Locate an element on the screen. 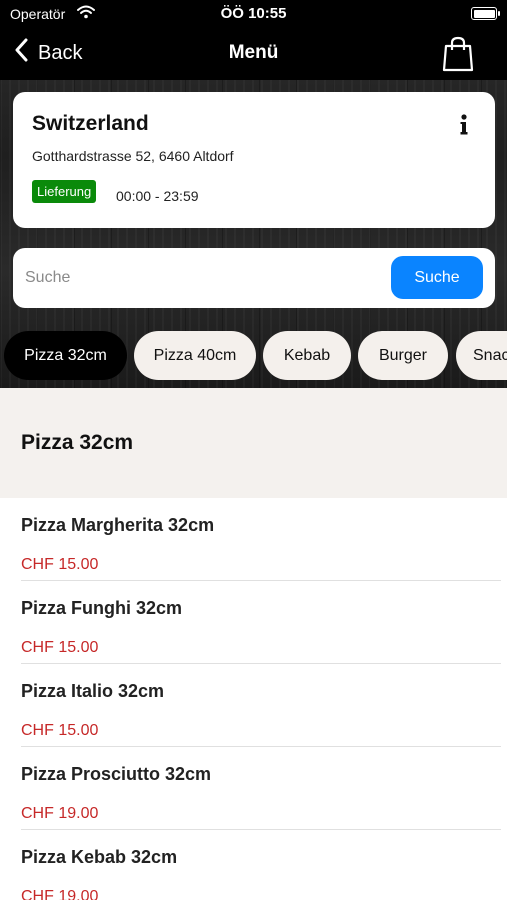  status-bar: Operatör ÖÖ 10:55 is located at coordinates (253, 14).